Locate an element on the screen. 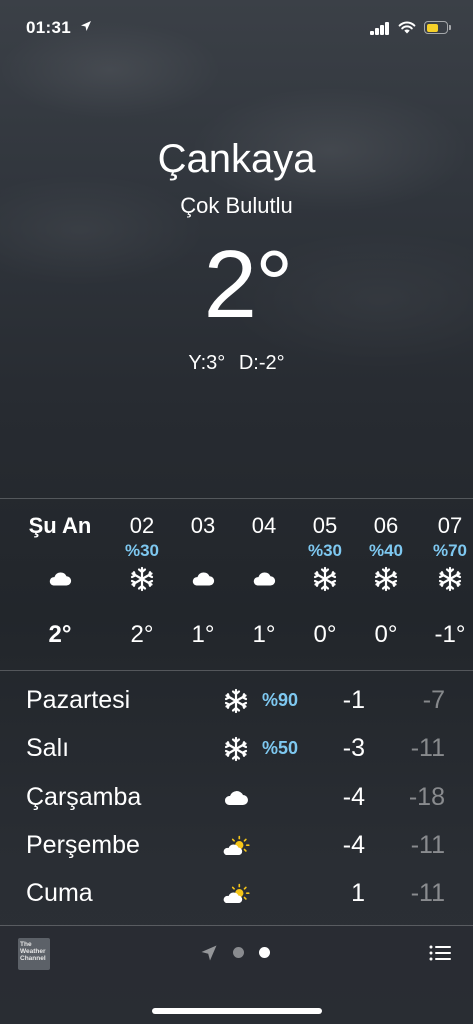 This screenshot has width=473, height=1024. precip-chance: %90 is located at coordinates (280, 700).